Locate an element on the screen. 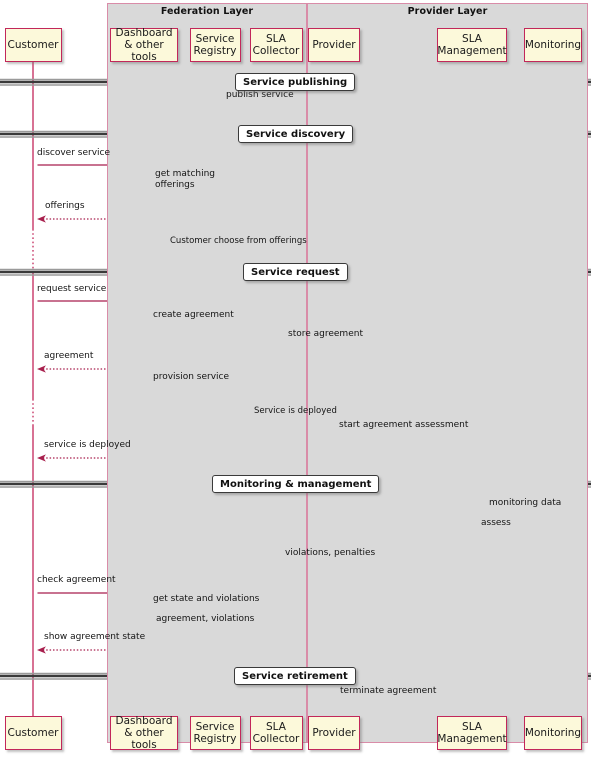 The width and height of the screenshot is (591, 759). msg-request-service-label: request service is located at coordinates (72, 289).